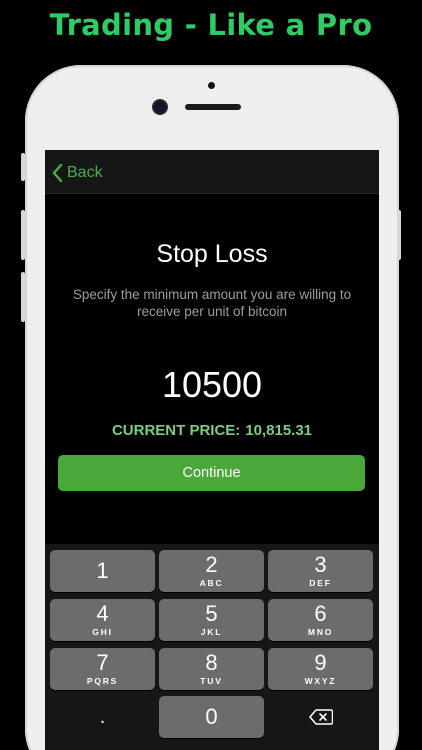 The height and width of the screenshot is (750, 422). I want to click on key-4: 4 GHI, so click(102, 620).